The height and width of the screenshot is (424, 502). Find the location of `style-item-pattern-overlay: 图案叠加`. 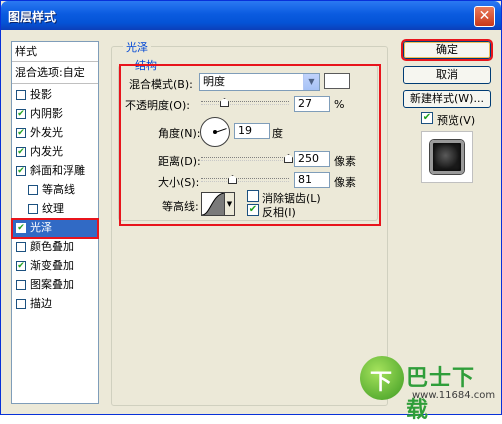

style-item-pattern-overlay: 图案叠加 is located at coordinates (55, 285).